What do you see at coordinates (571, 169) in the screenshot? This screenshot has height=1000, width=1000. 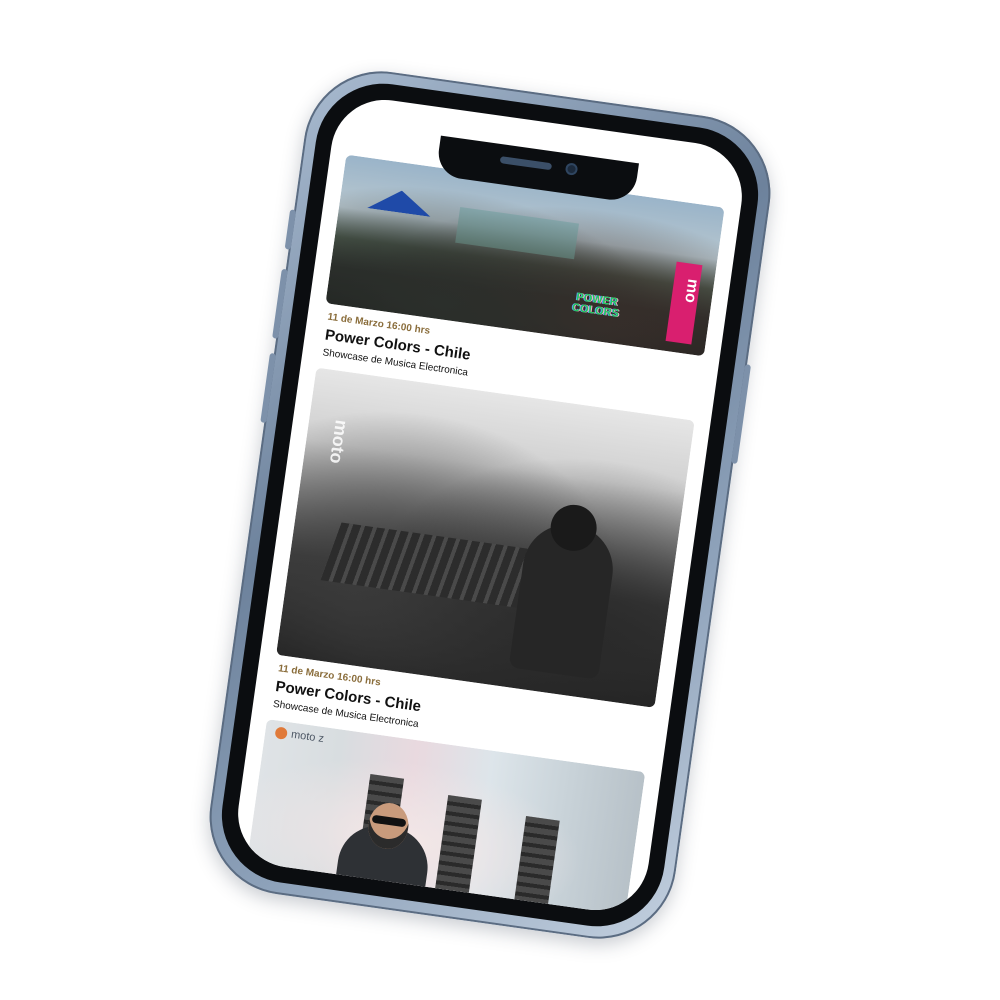 I see `front-camera` at bounding box center [571, 169].